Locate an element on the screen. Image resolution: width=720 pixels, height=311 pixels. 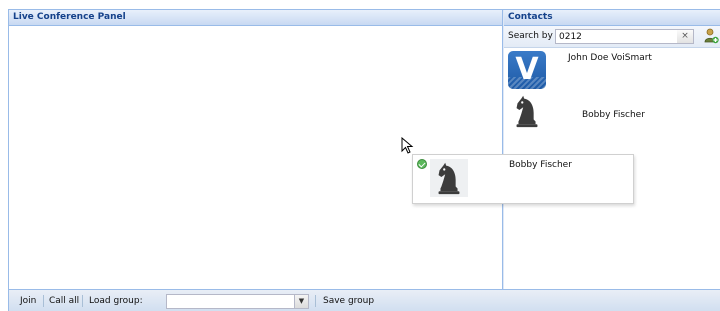
search-input is located at coordinates (616, 36).